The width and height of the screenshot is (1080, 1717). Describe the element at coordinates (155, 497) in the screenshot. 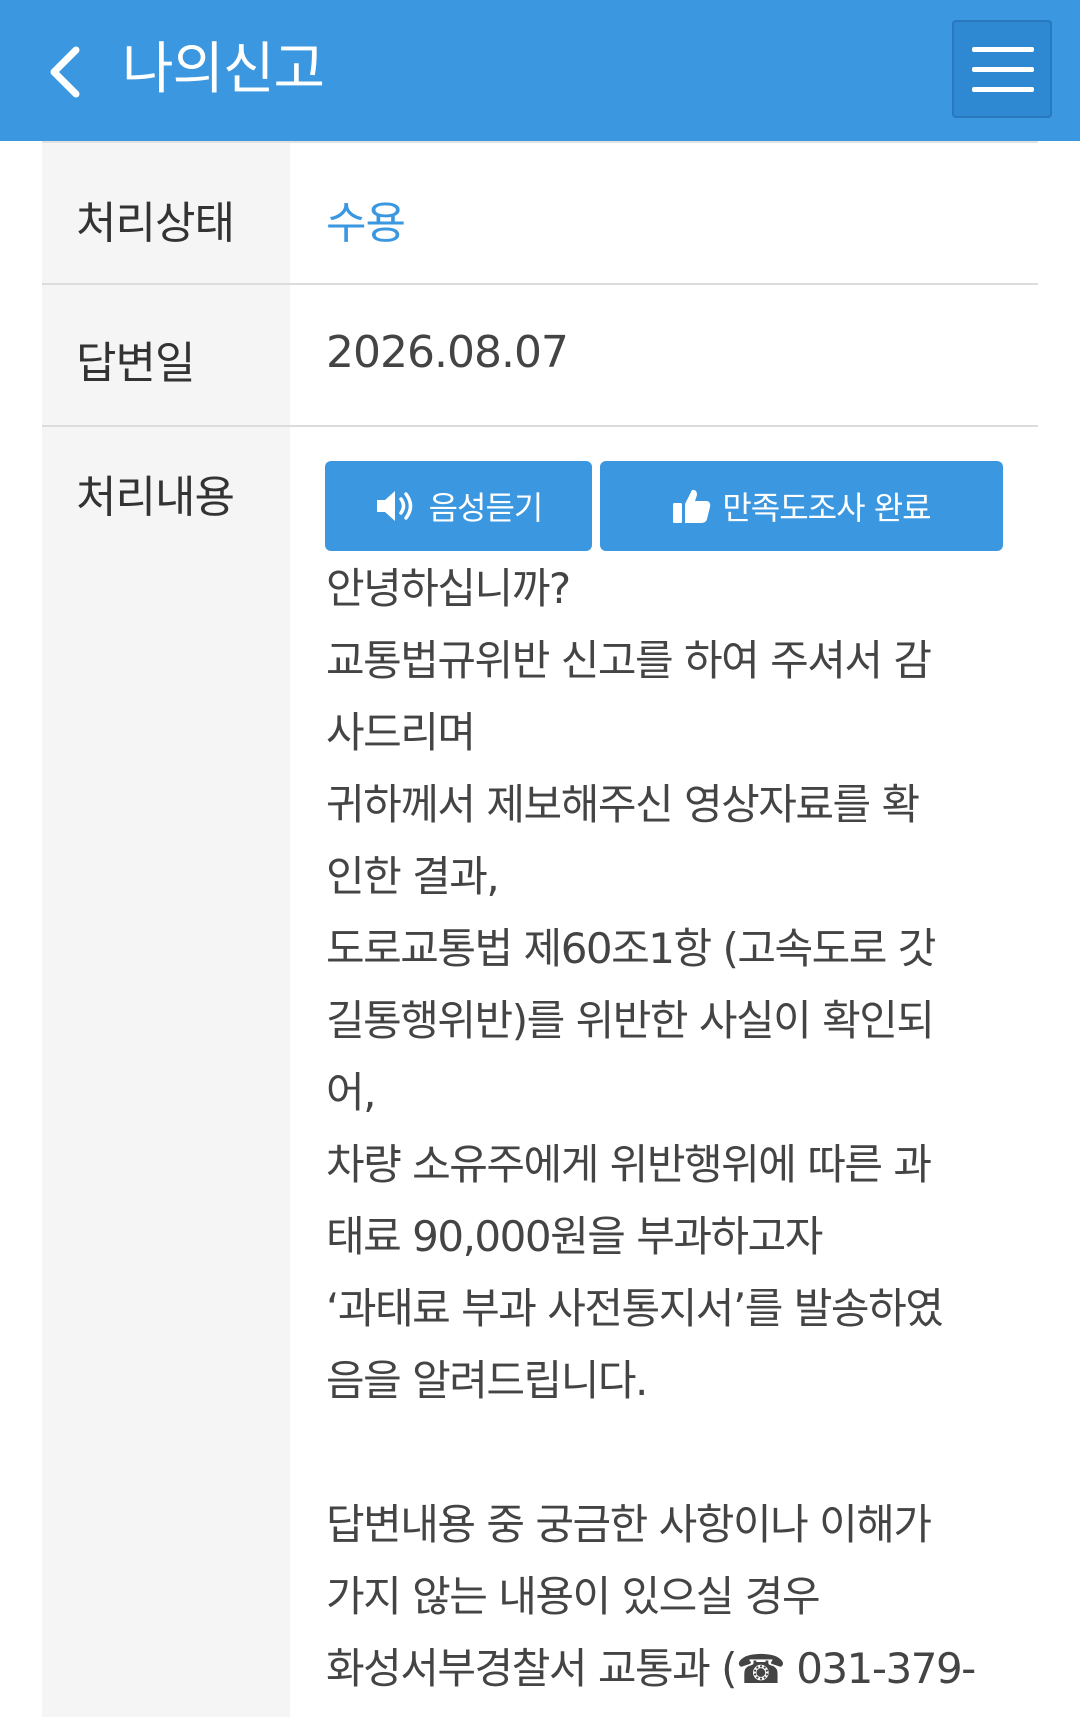

I see `content-label: 처리내용` at that location.